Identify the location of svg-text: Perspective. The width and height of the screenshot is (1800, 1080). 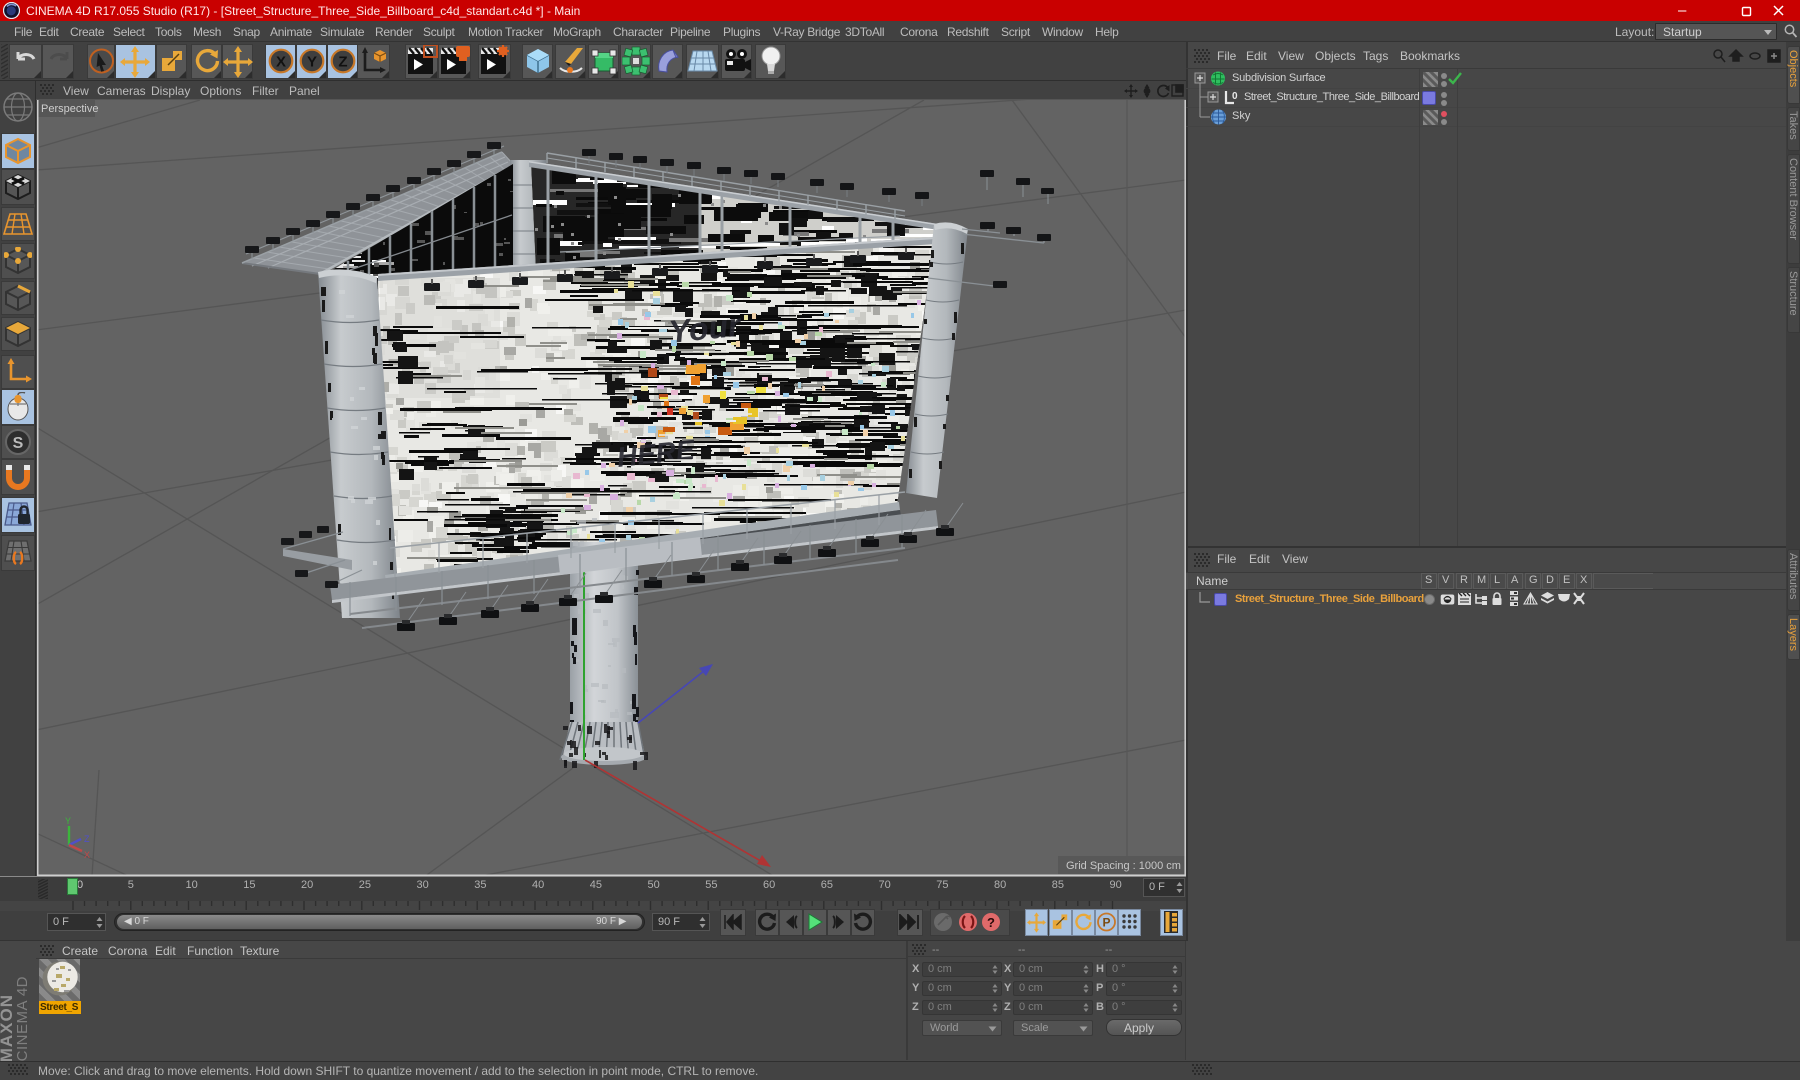
(69, 109).